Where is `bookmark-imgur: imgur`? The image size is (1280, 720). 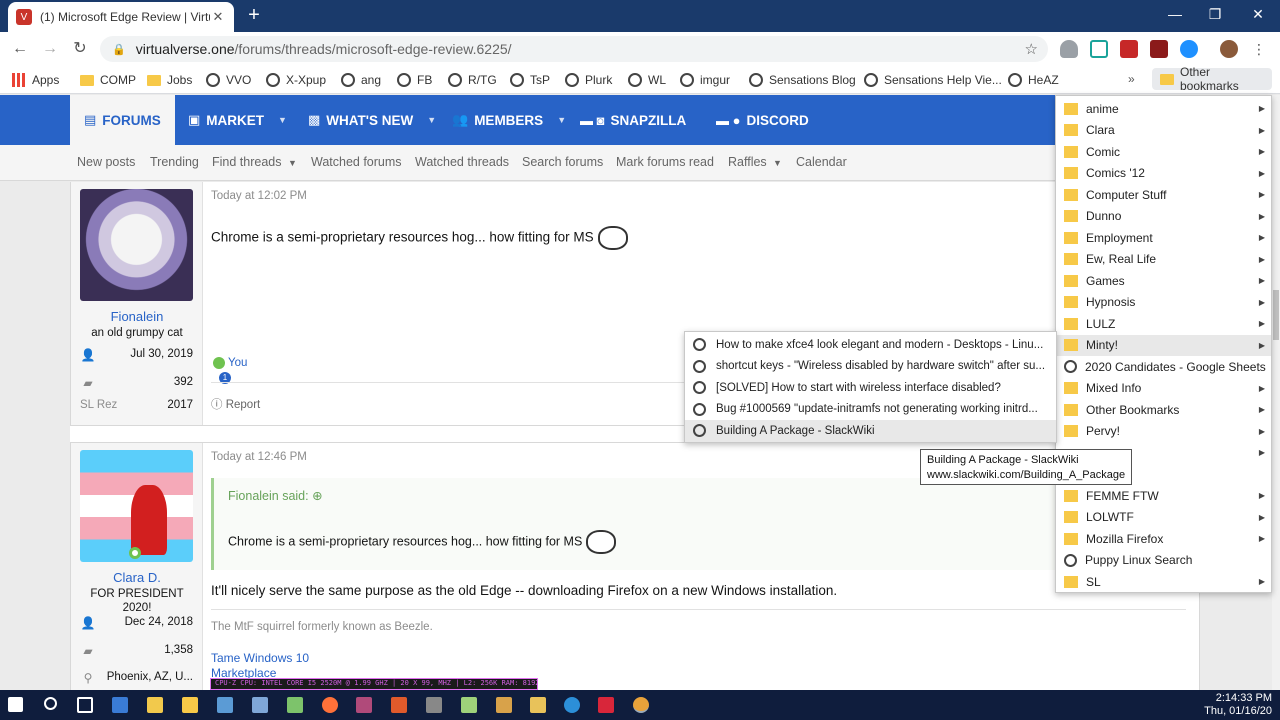
bookmark-imgur: imgur is located at coordinates (705, 80).